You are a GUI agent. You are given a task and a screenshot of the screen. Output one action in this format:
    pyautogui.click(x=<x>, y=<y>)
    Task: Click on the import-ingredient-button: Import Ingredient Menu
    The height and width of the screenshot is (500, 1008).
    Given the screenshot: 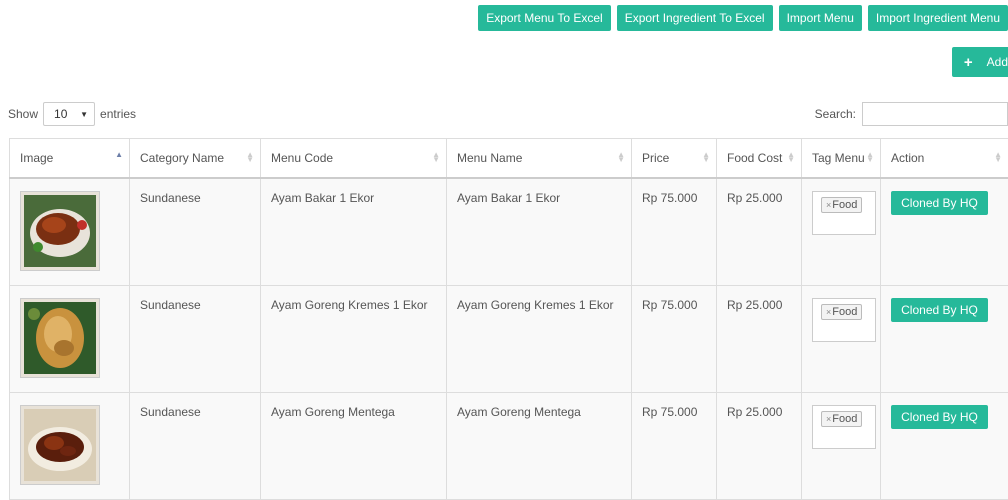 What is the action you would take?
    pyautogui.click(x=938, y=18)
    